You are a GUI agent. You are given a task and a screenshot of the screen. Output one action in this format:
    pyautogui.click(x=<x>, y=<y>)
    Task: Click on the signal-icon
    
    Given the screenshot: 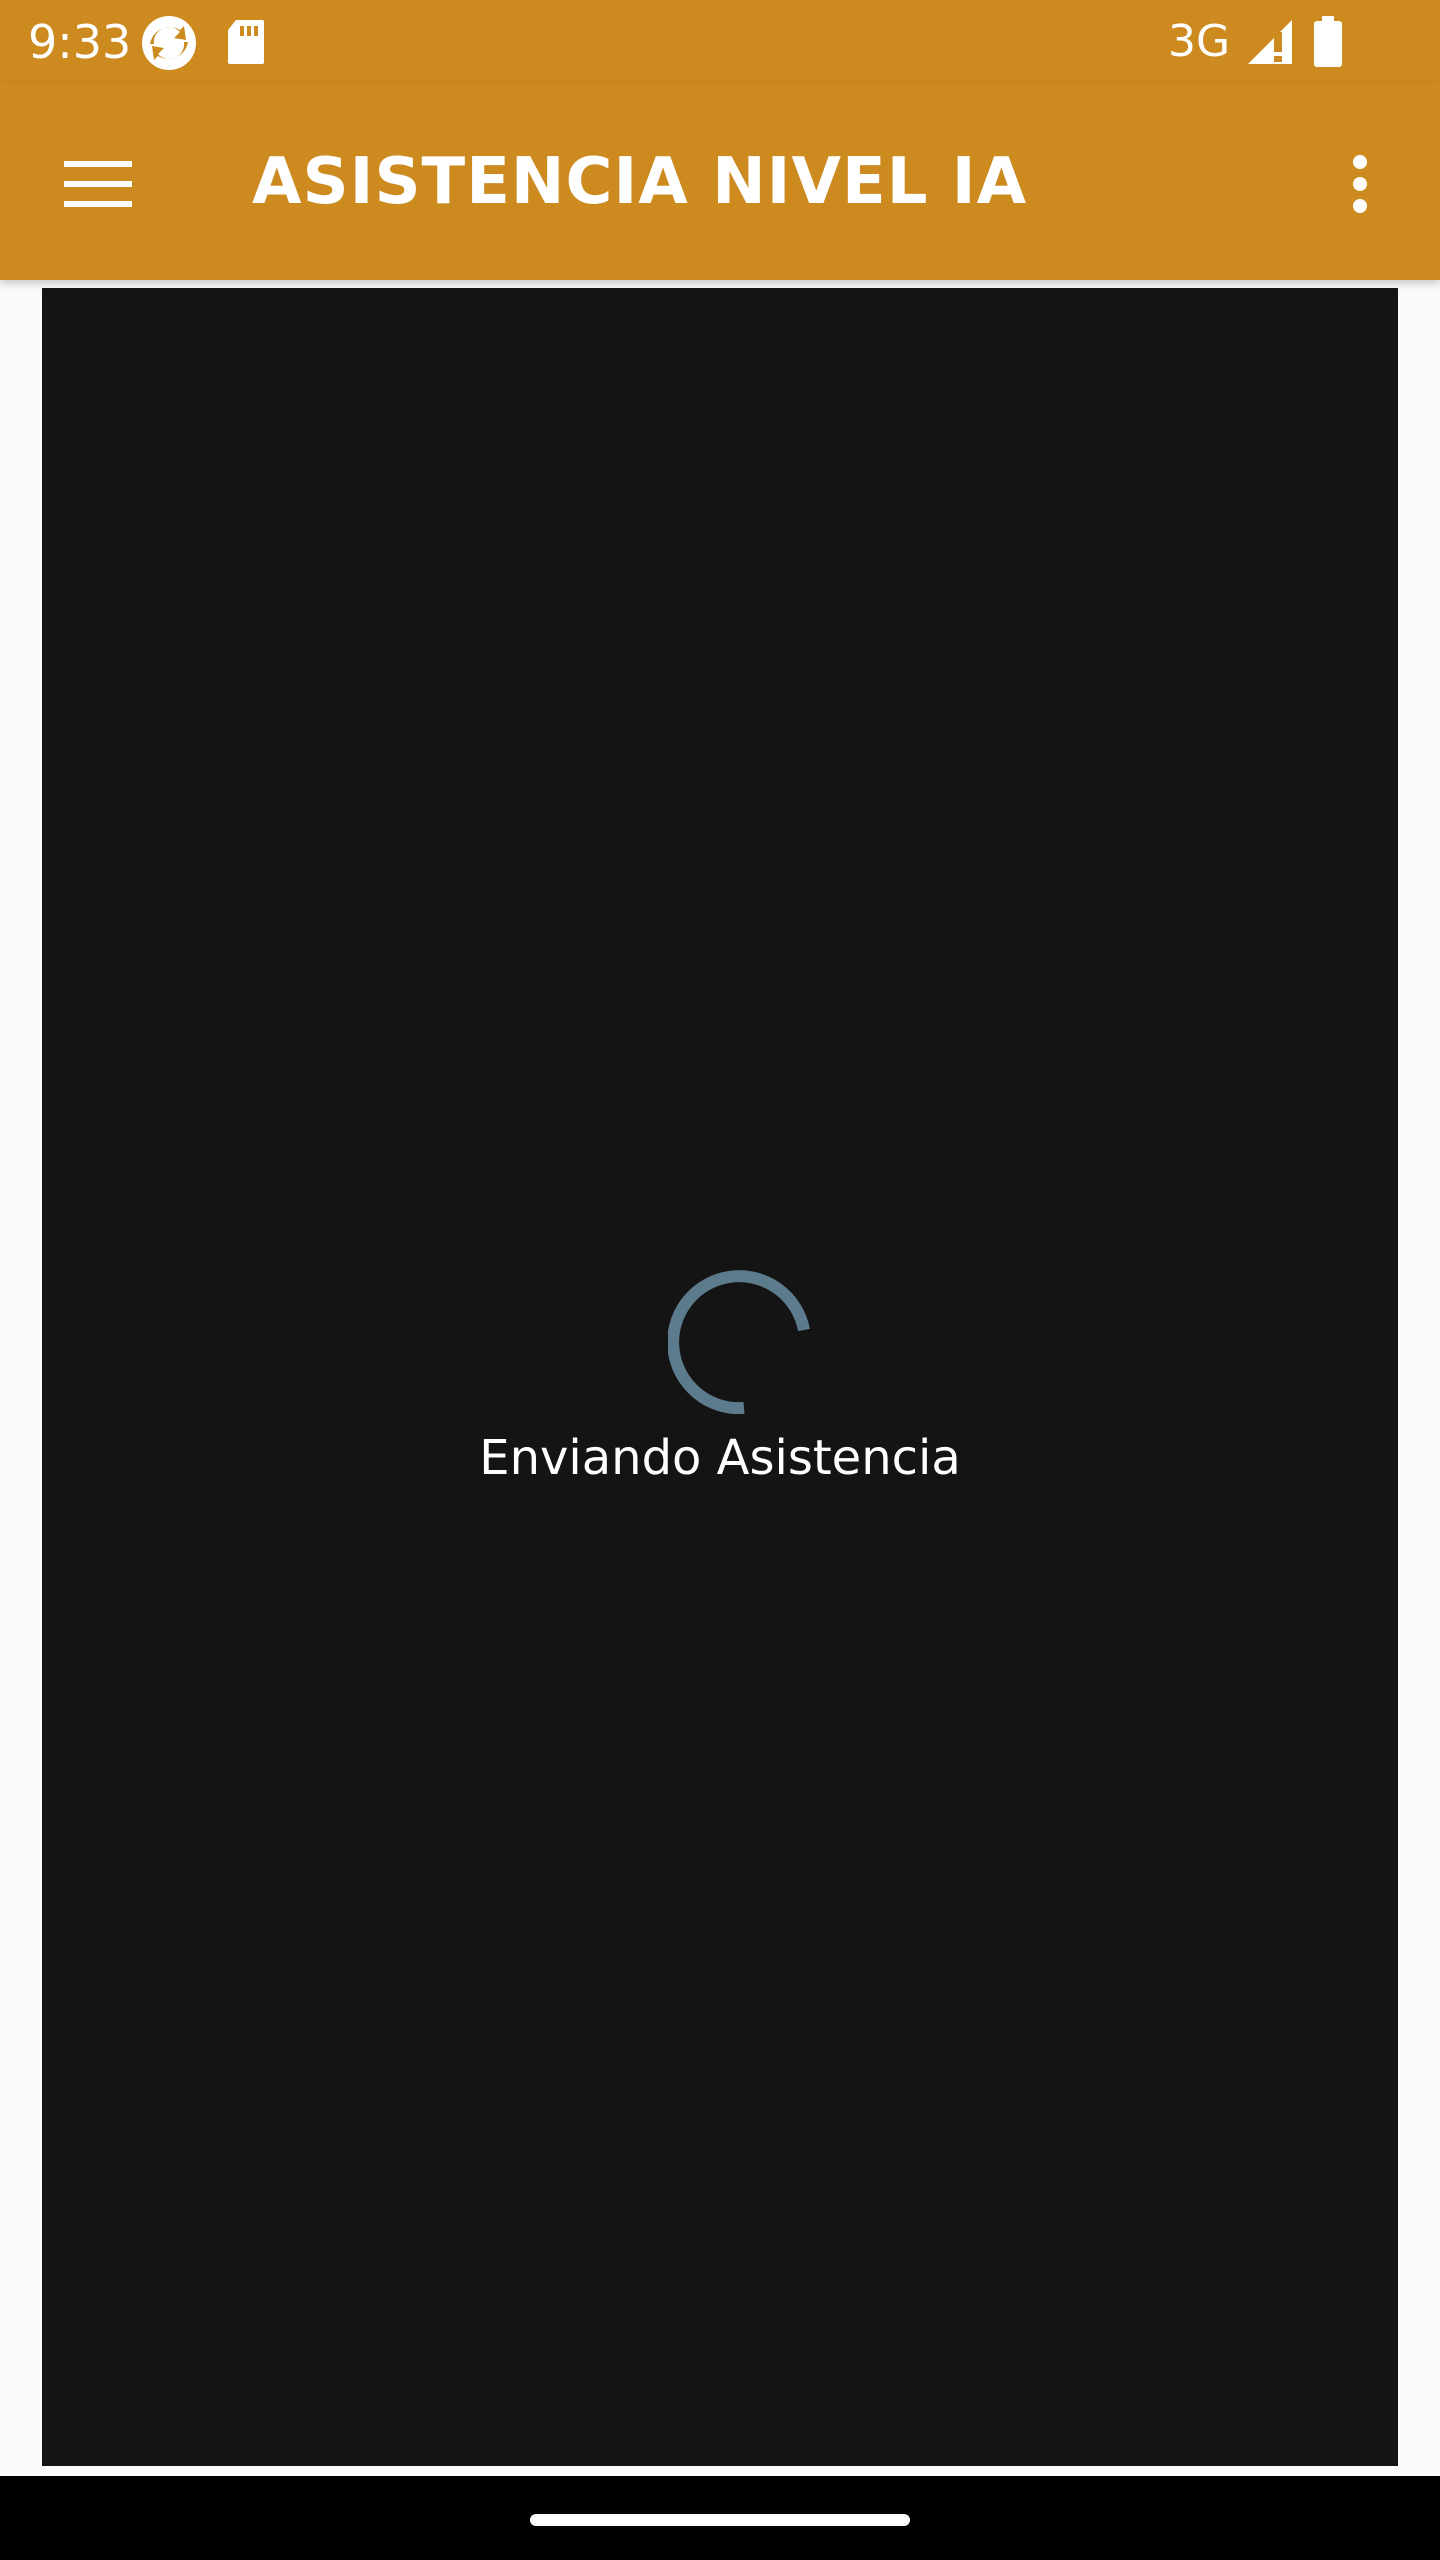 What is the action you would take?
    pyautogui.click(x=1270, y=44)
    